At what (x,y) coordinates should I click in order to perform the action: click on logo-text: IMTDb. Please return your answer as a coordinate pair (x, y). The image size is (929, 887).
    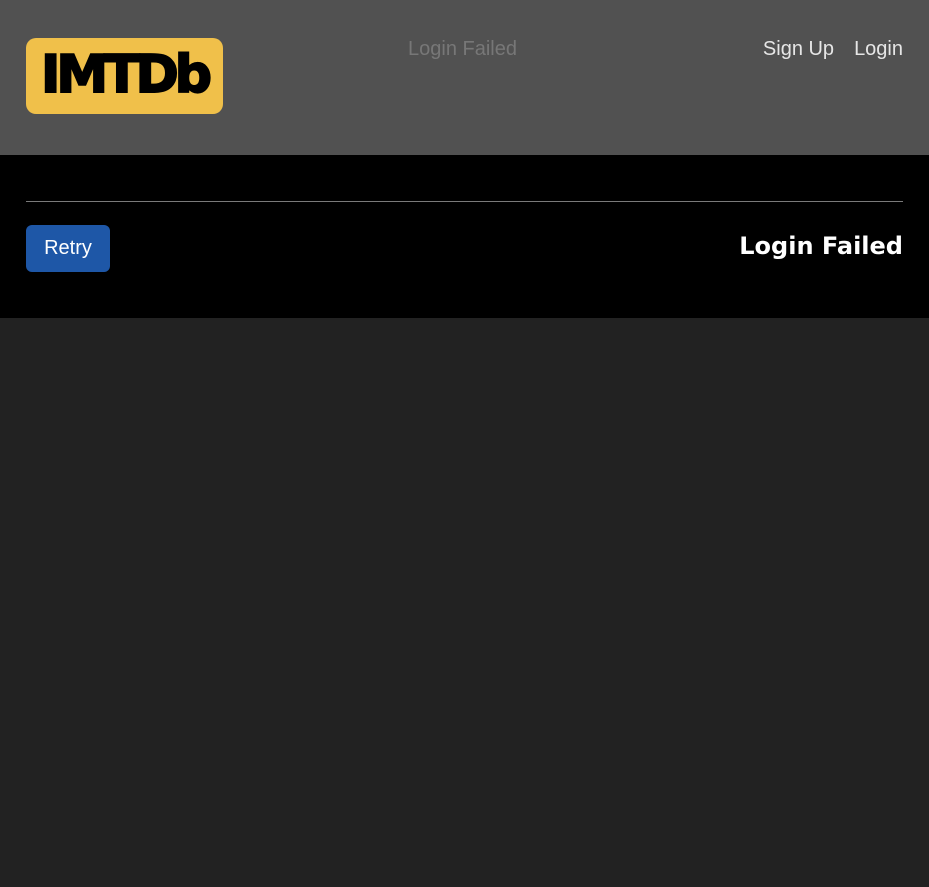
    Looking at the image, I should click on (126, 75).